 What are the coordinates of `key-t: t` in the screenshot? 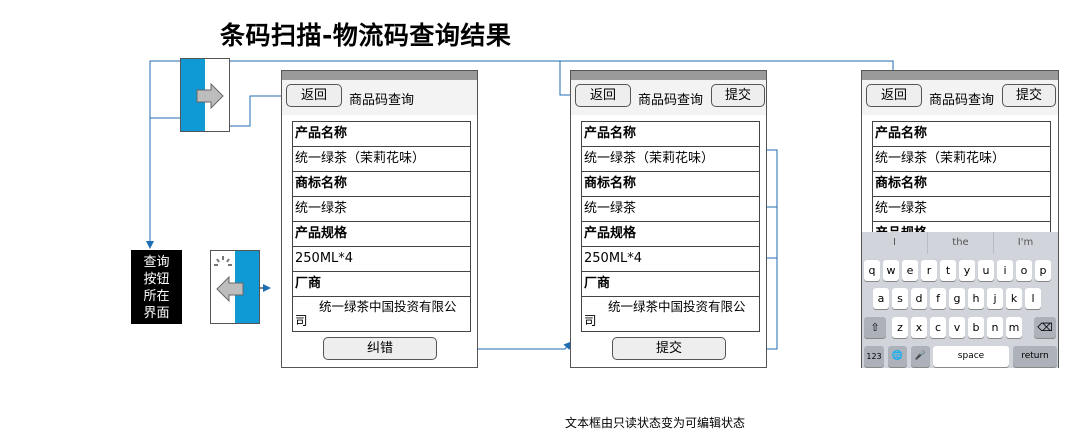 It's located at (948, 270).